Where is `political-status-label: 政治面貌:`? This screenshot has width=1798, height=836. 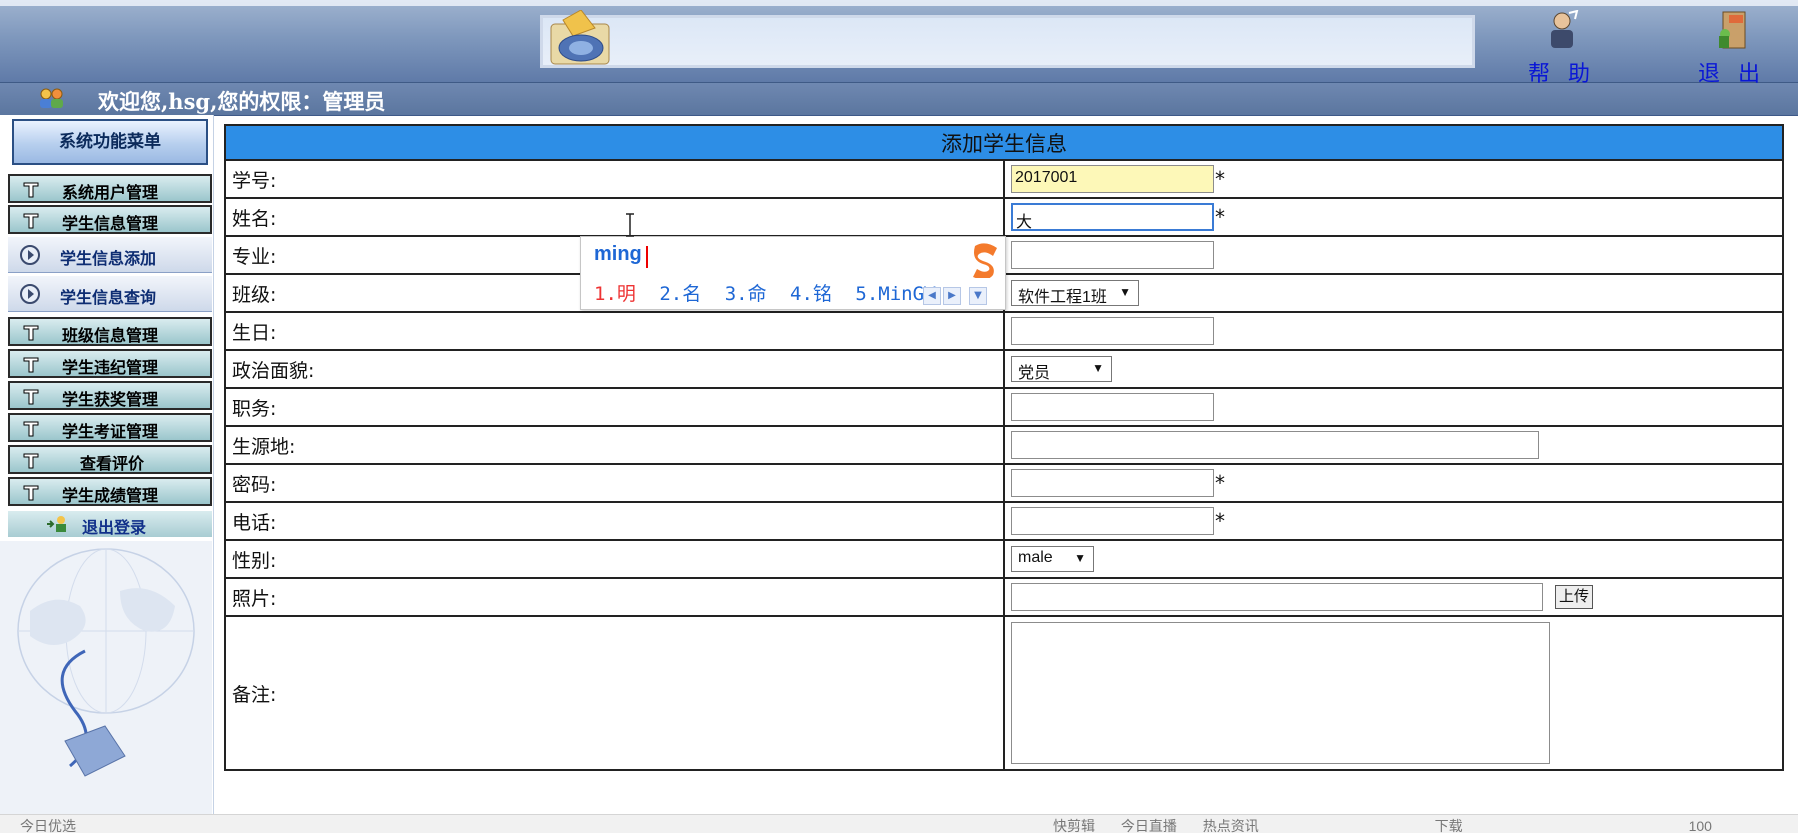
political-status-label: 政治面貌: is located at coordinates (614, 369).